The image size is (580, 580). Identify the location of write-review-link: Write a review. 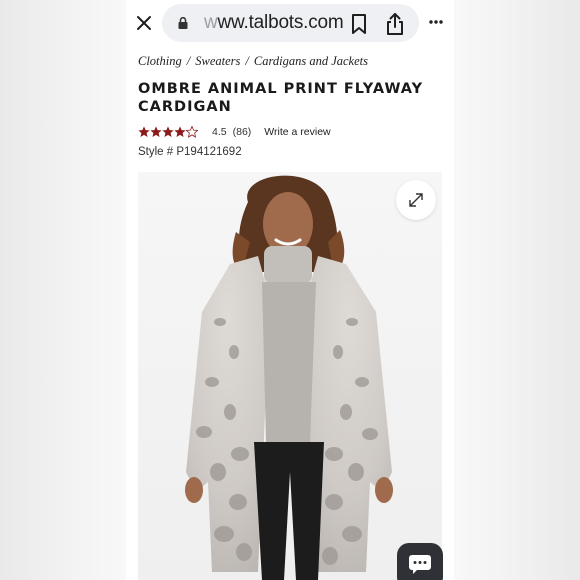
(297, 132).